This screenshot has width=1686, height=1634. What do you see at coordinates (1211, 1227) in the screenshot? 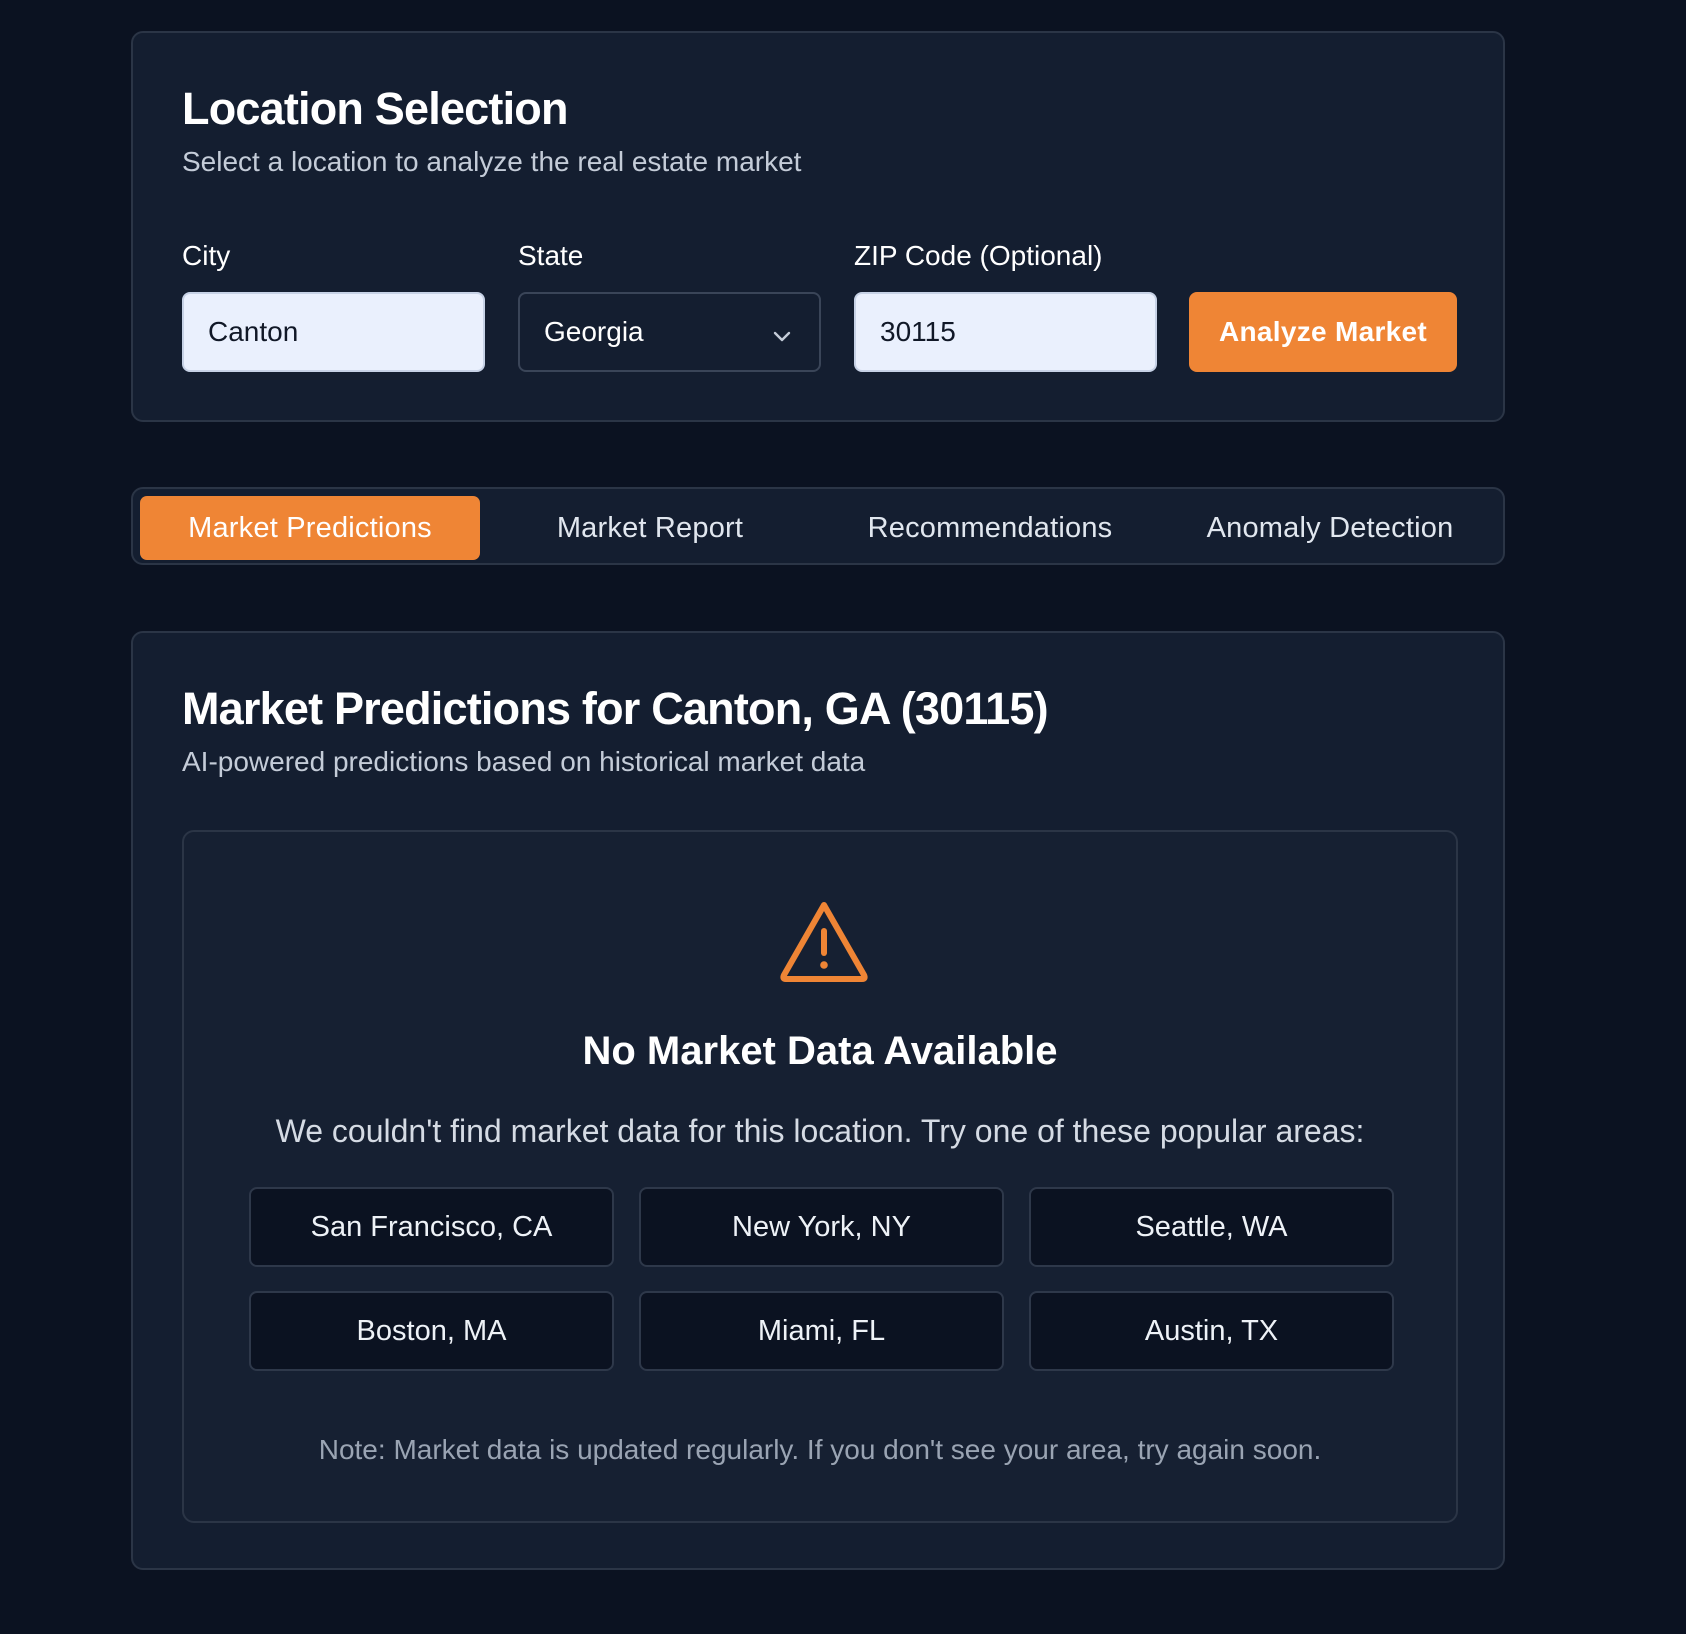
I see `area-button-seattle: Seattle, WA` at bounding box center [1211, 1227].